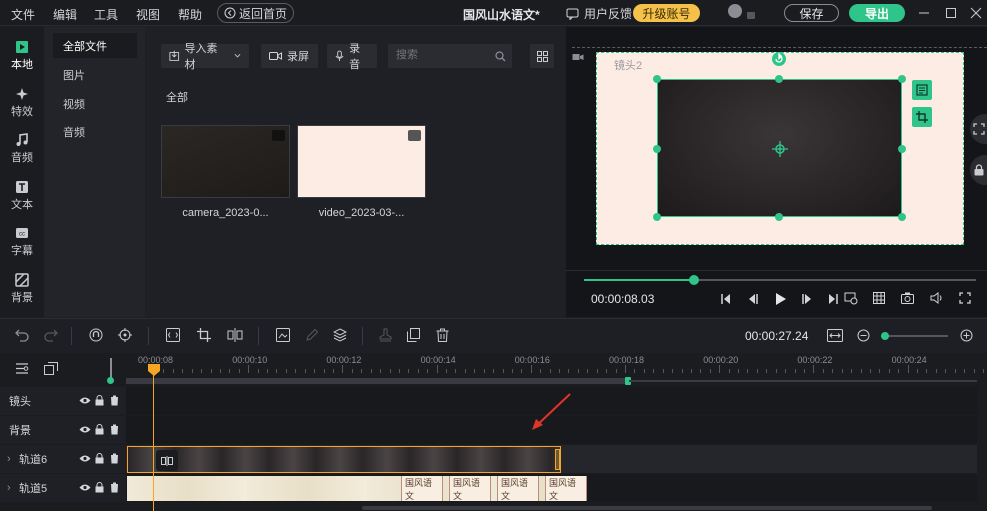 This screenshot has height=511, width=987. What do you see at coordinates (924, 13) in the screenshot?
I see `minimize-icon` at bounding box center [924, 13].